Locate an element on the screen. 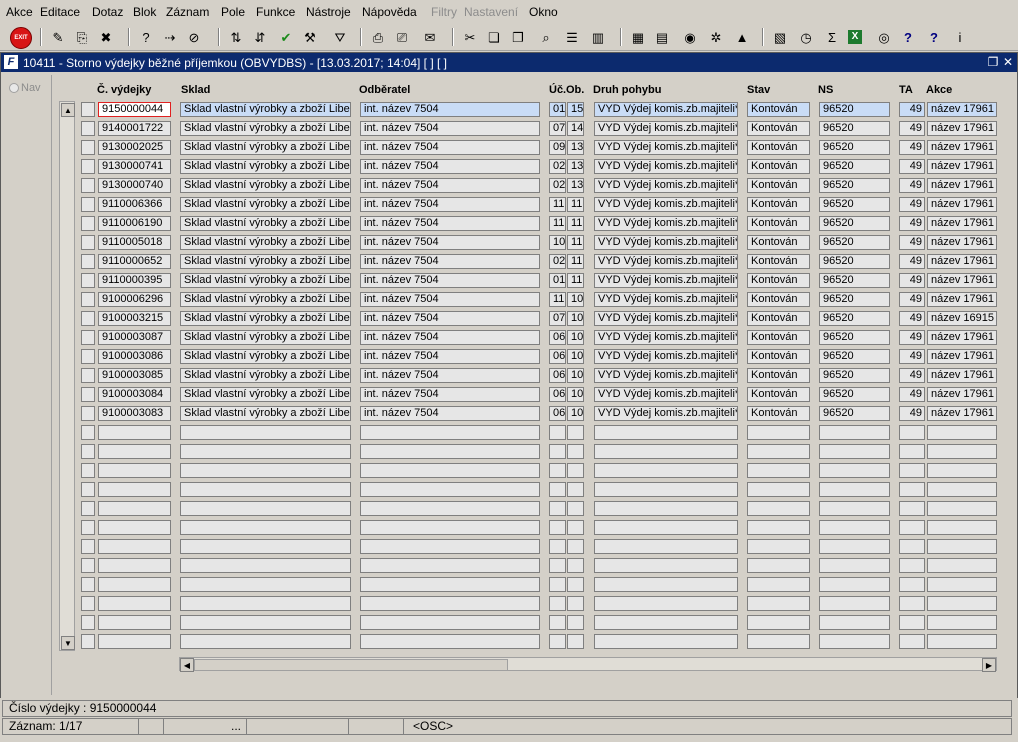 Image resolution: width=1018 pixels, height=742 pixels. column-header-druh: Druh pohybu is located at coordinates (627, 90).